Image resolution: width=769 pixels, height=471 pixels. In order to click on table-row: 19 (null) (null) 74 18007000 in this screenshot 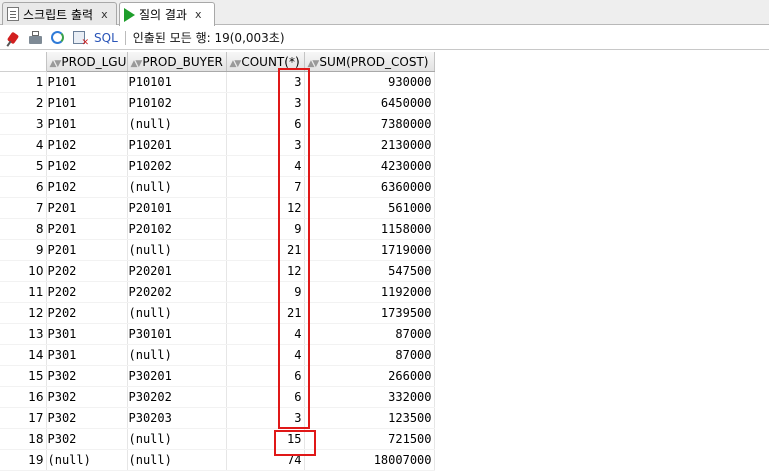, I will do `click(217, 460)`.